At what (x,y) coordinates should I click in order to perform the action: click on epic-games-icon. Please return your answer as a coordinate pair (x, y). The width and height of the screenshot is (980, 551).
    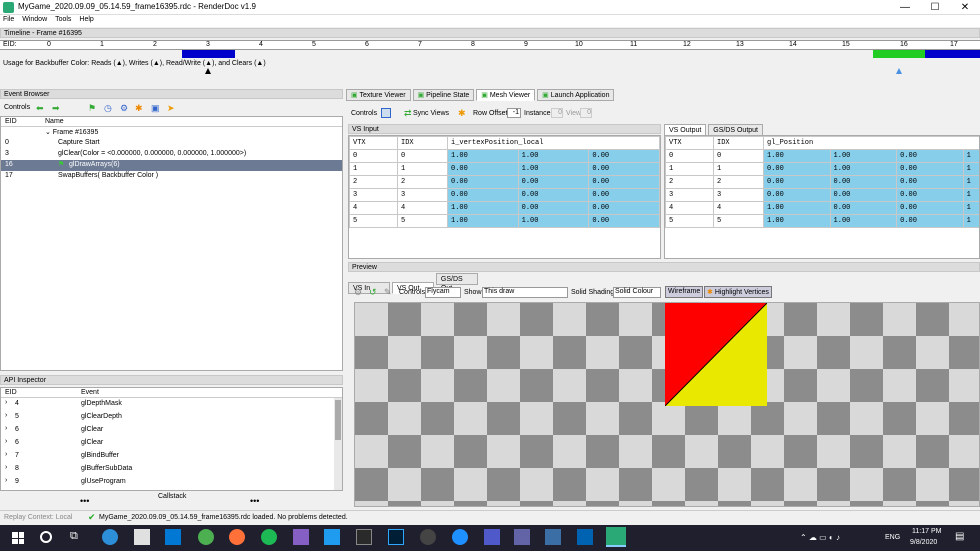
    Looking at the image, I should click on (364, 537).